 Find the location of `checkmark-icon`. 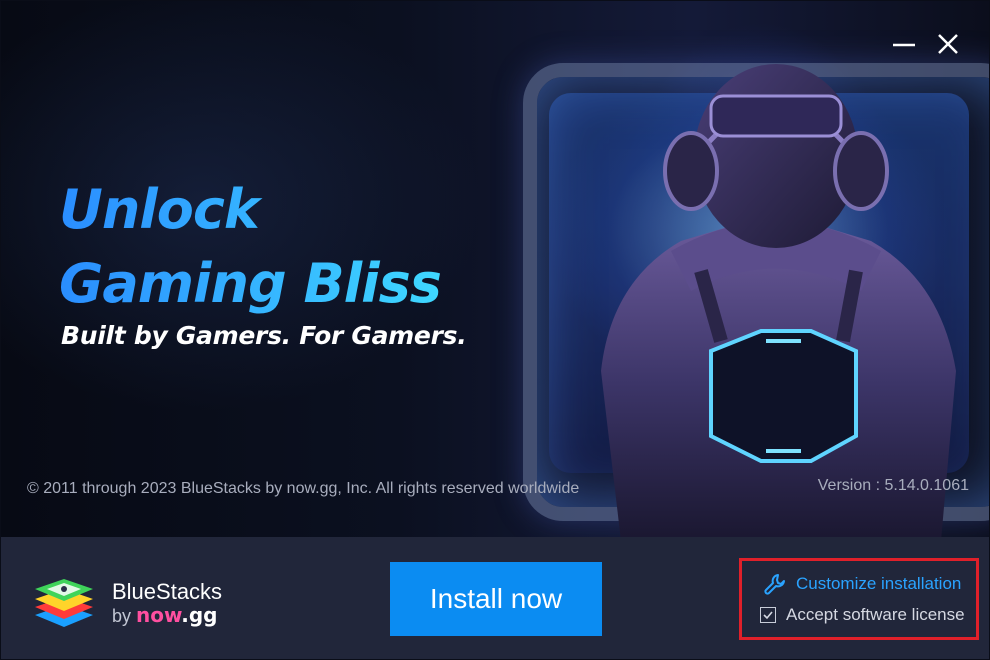

checkmark-icon is located at coordinates (768, 615).